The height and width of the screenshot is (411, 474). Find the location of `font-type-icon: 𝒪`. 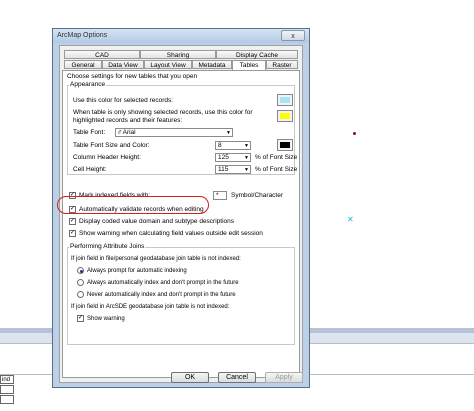

font-type-icon: 𝒪 is located at coordinates (120, 133).